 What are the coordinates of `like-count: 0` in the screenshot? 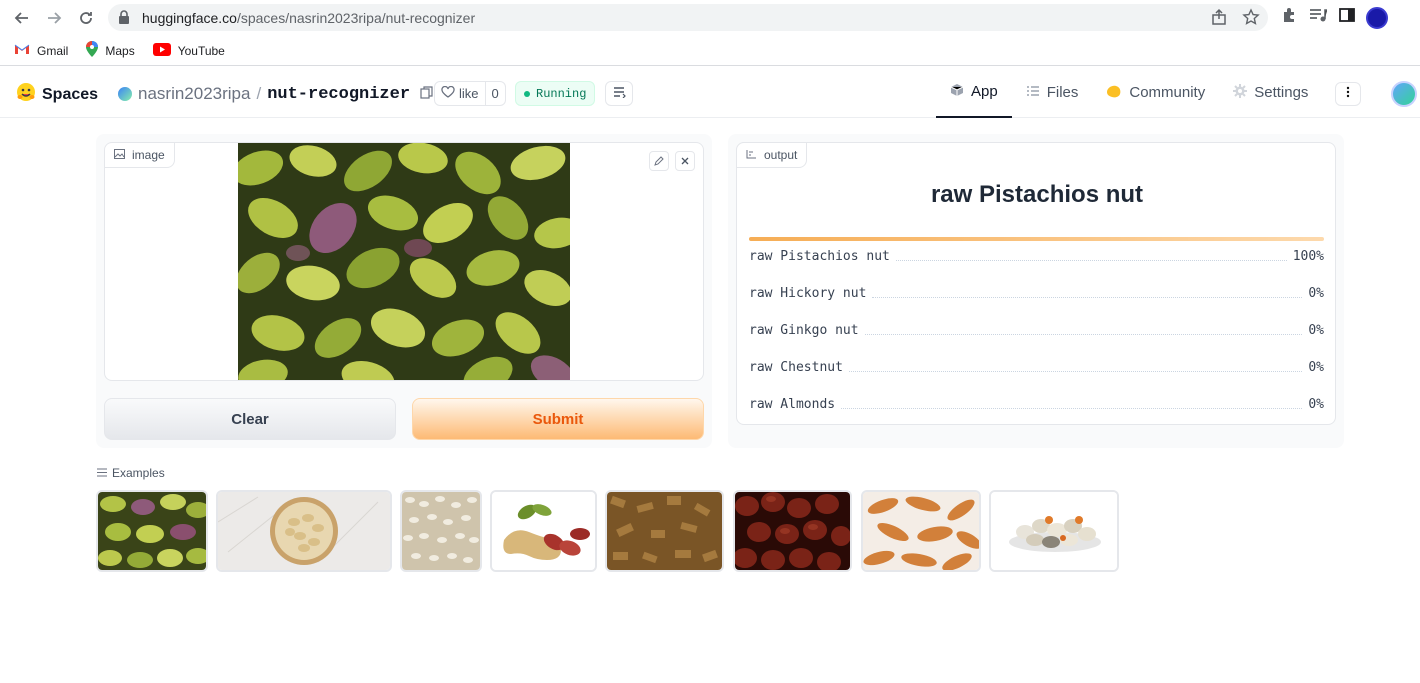 It's located at (495, 93).